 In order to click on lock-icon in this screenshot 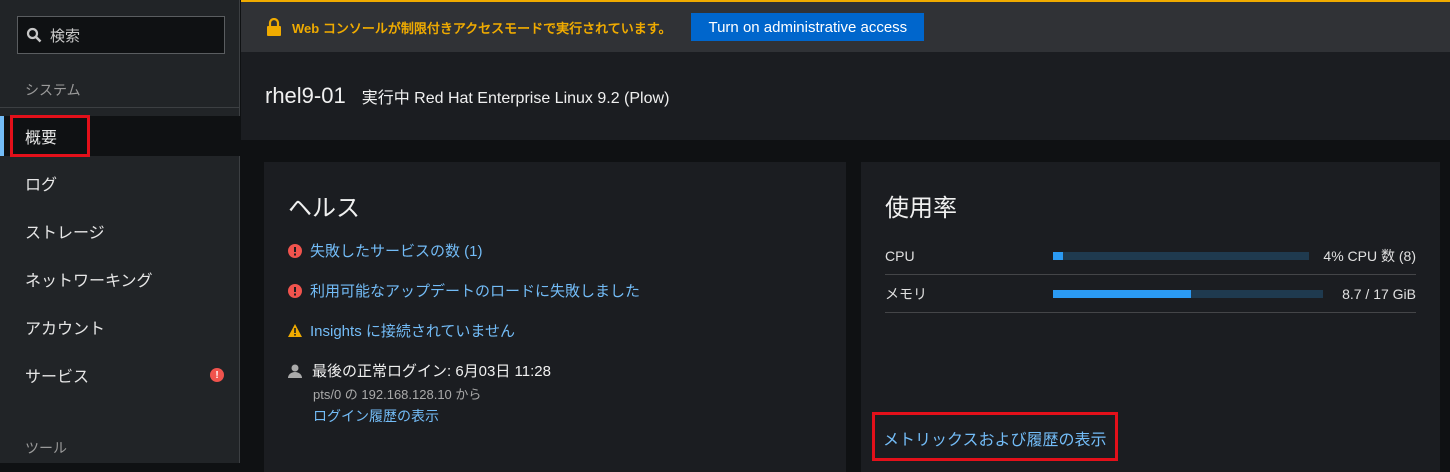, I will do `click(274, 27)`.